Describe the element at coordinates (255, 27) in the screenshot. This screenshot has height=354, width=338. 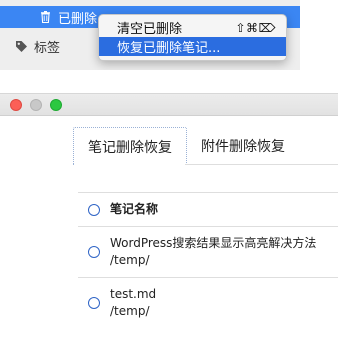
I see `menu-item-shortcut: ⇧⌘⌦` at that location.